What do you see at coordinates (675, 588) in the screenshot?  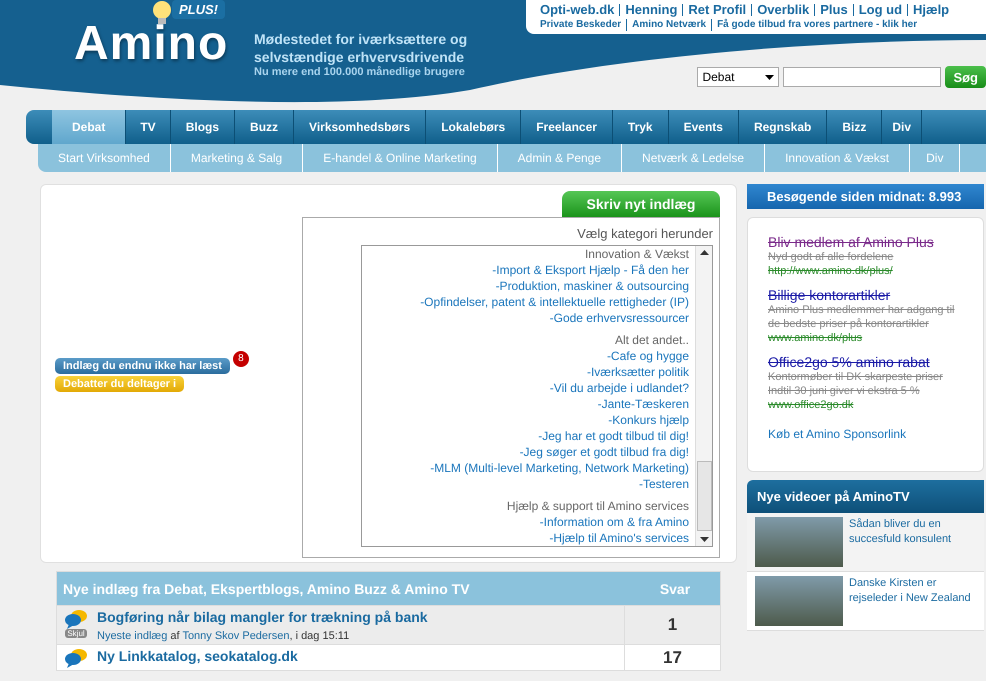 I see `column-header: Svar` at bounding box center [675, 588].